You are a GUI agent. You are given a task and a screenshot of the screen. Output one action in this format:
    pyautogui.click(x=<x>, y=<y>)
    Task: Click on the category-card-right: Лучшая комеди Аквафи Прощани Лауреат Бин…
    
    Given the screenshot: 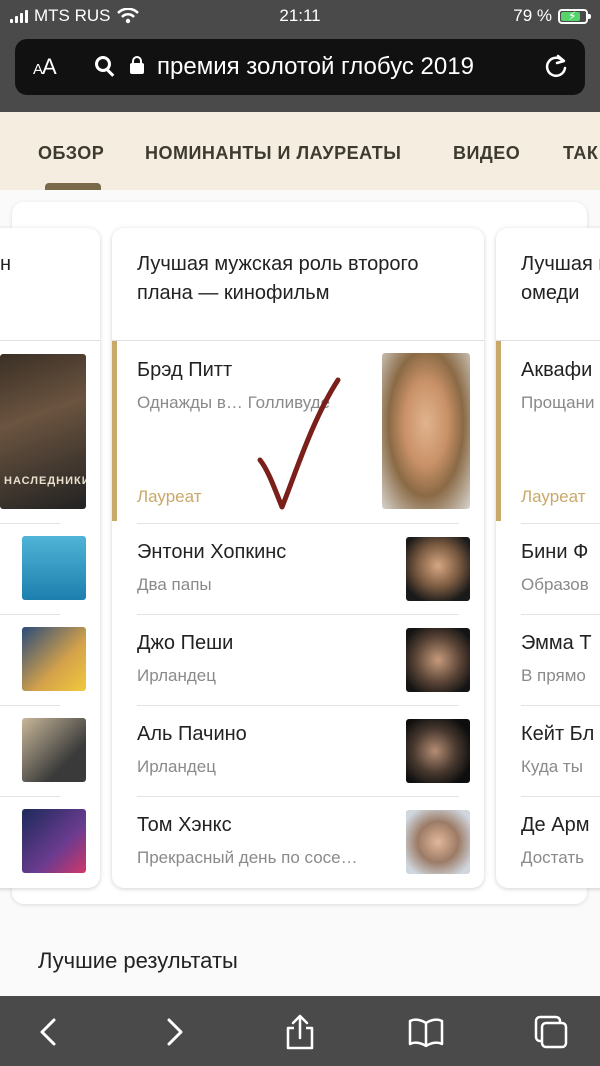 What is the action you would take?
    pyautogui.click(x=548, y=558)
    